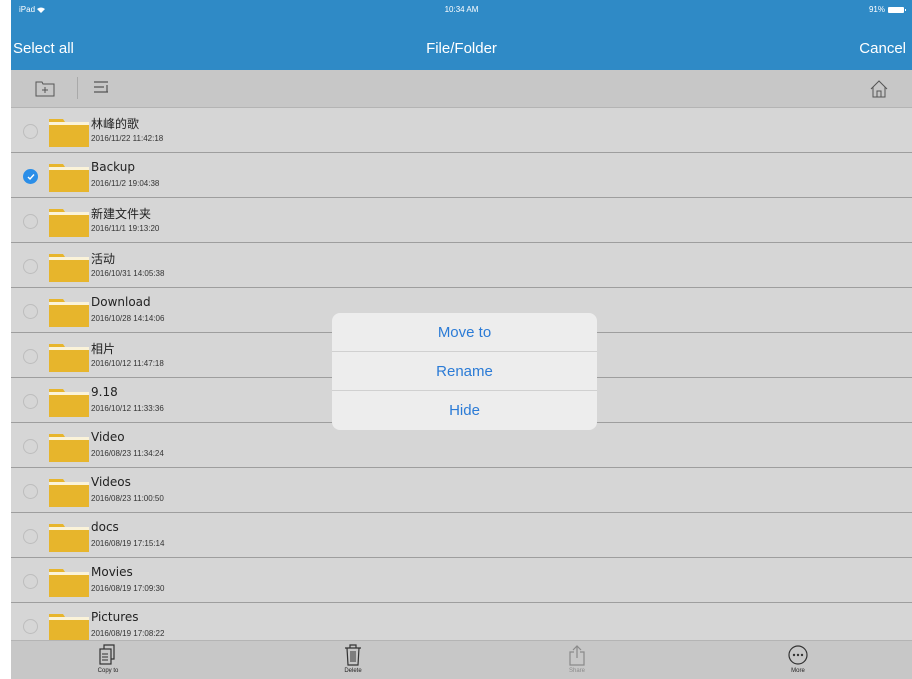  What do you see at coordinates (461, 130) in the screenshot?
I see `list-item: 林峰的歌 2016/11/22 11:42:18` at bounding box center [461, 130].